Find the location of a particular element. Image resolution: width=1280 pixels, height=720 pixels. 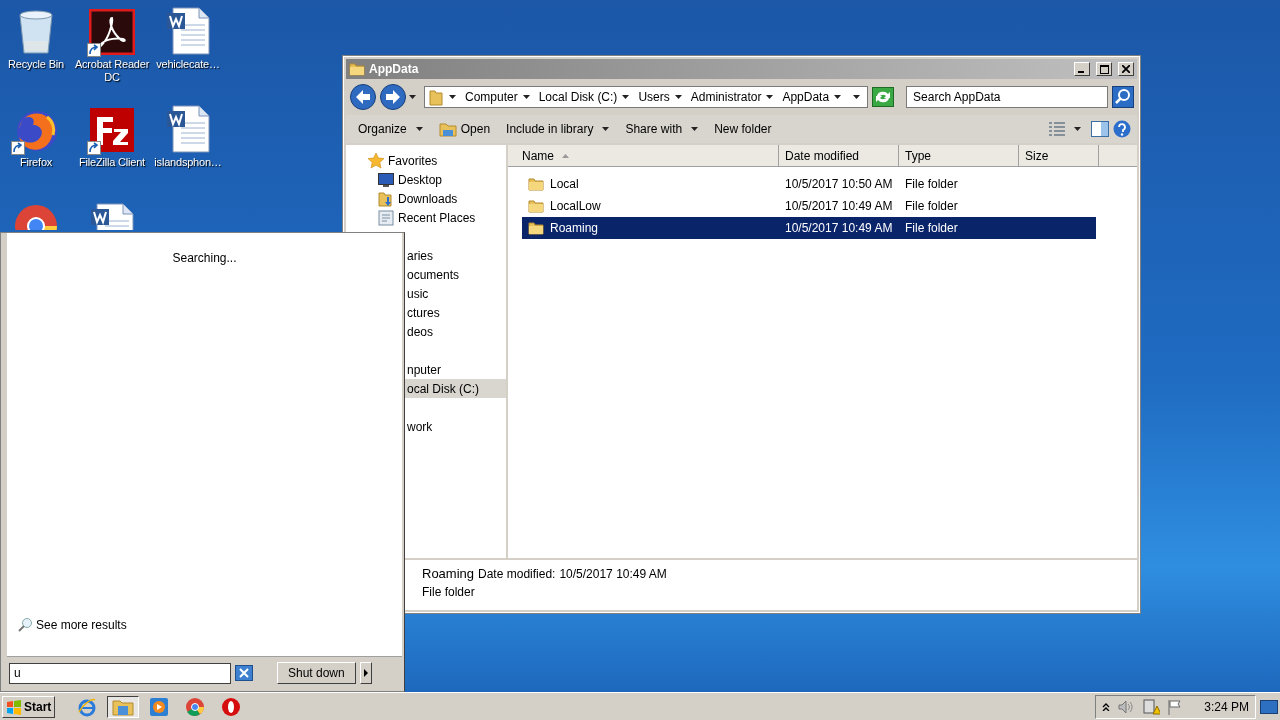

globe-e-icon is located at coordinates (87, 706).